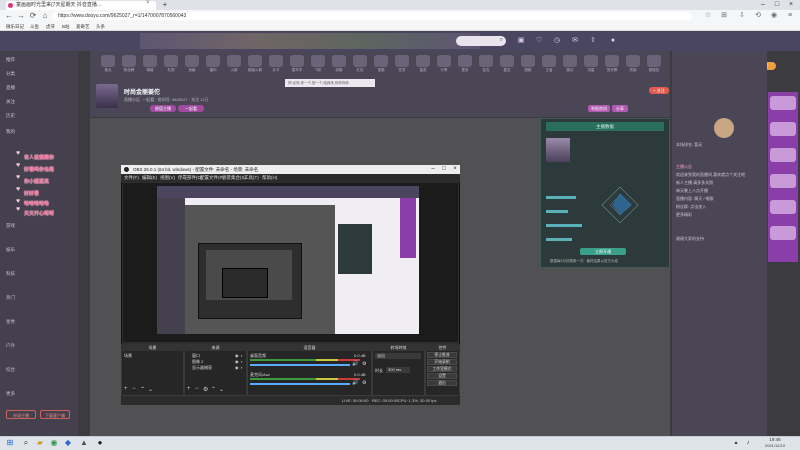  I want to click on obs-menu-item: 帮助(H), so click(269, 178).